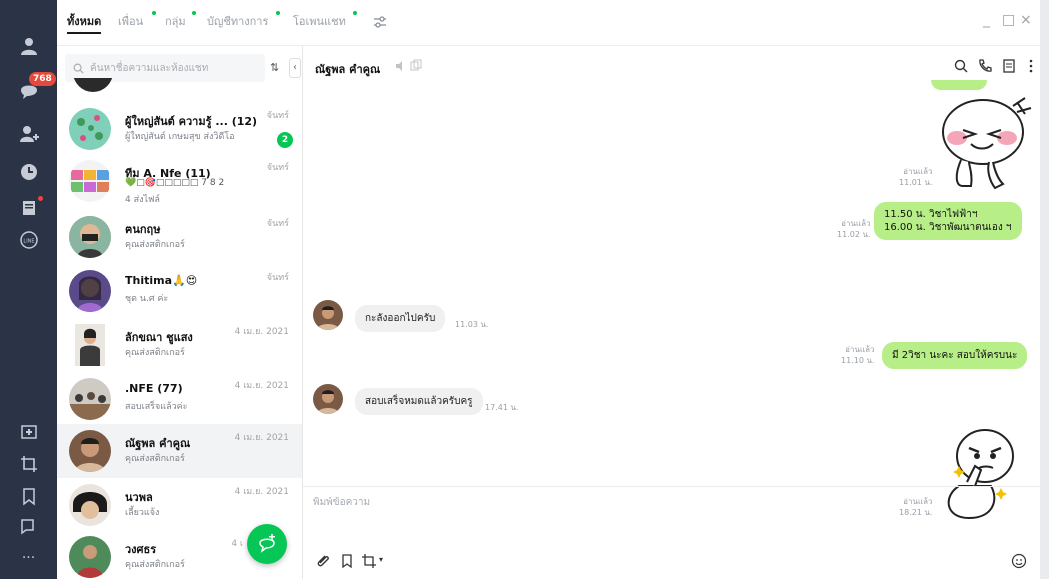 The image size is (1049, 579). Describe the element at coordinates (985, 66) in the screenshot. I see `phone-icon` at that location.